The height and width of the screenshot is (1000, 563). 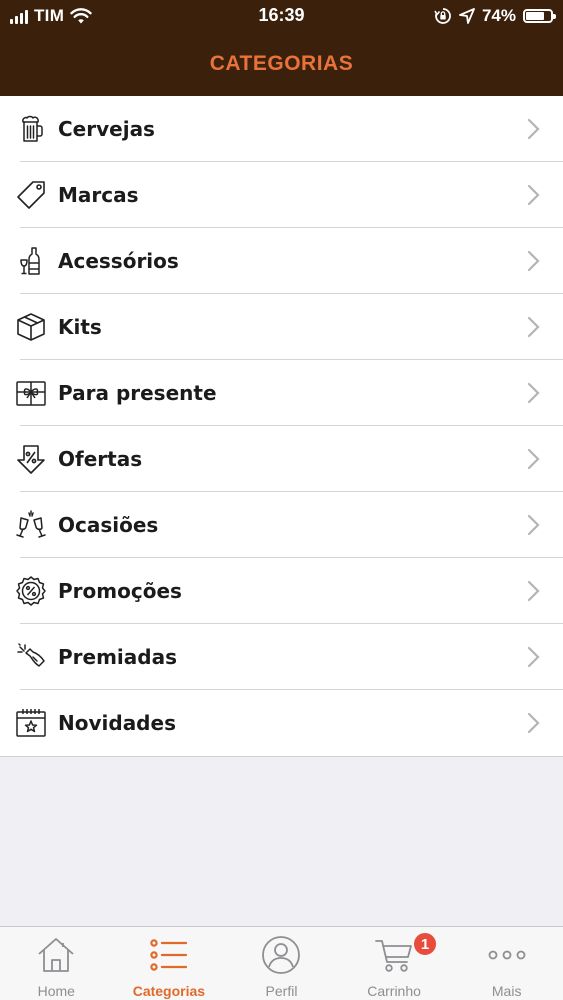 I want to click on toast-glasses-icon, so click(x=31, y=525).